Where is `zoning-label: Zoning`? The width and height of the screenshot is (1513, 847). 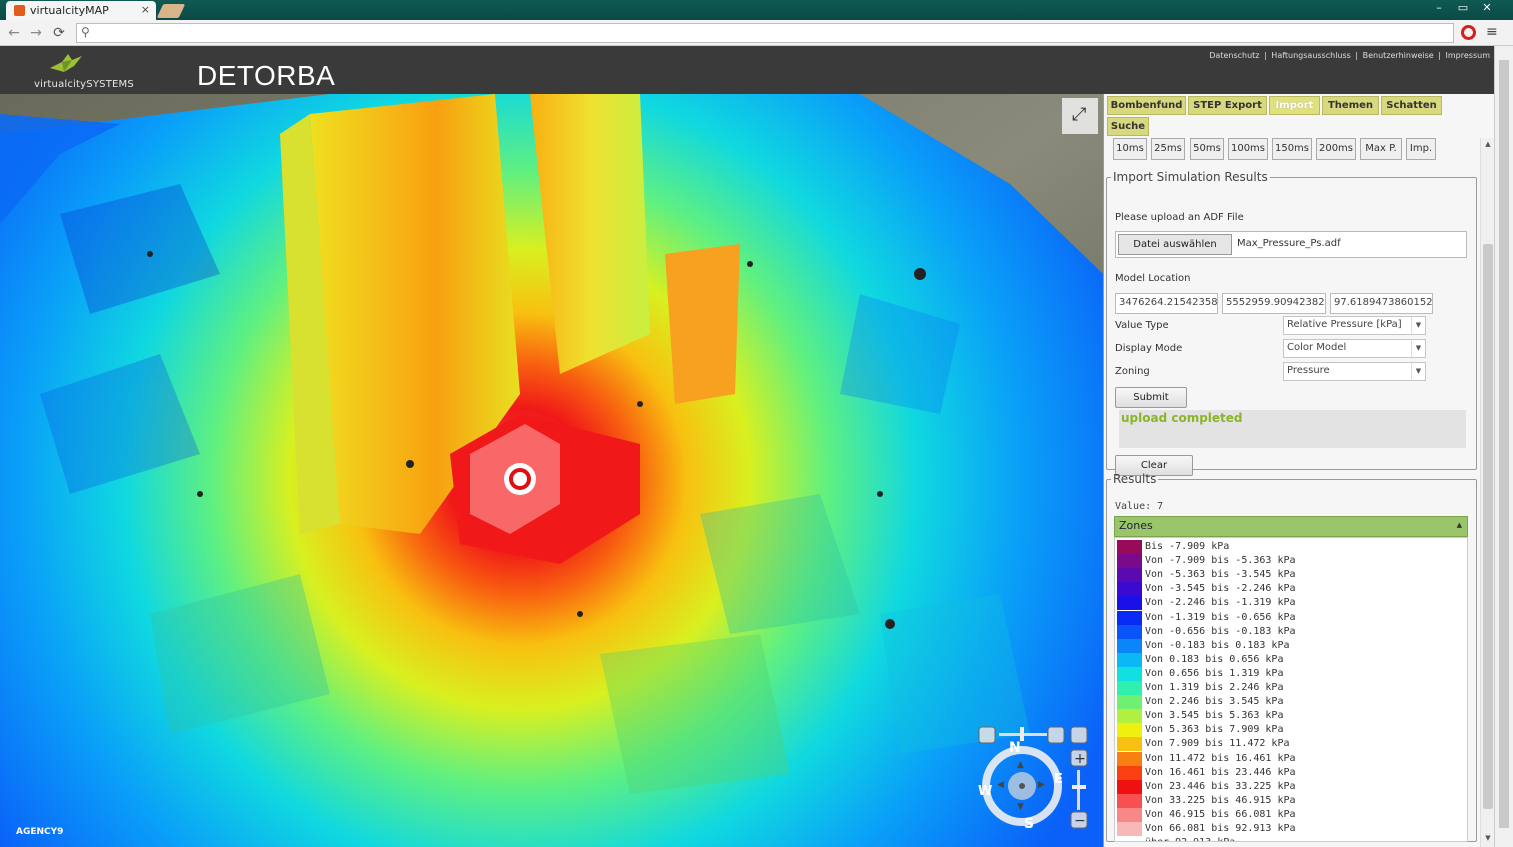 zoning-label: Zoning is located at coordinates (1132, 371).